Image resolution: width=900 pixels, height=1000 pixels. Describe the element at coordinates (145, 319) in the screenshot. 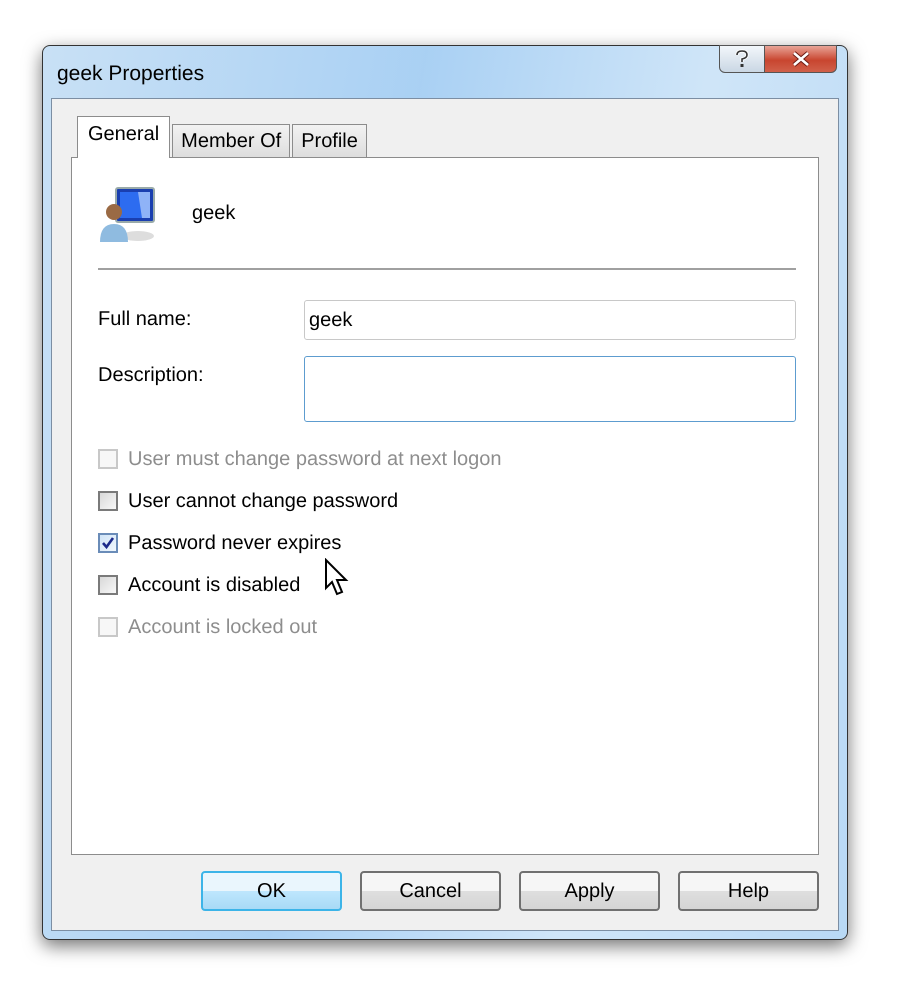

I see `field-label: Full name:` at that location.